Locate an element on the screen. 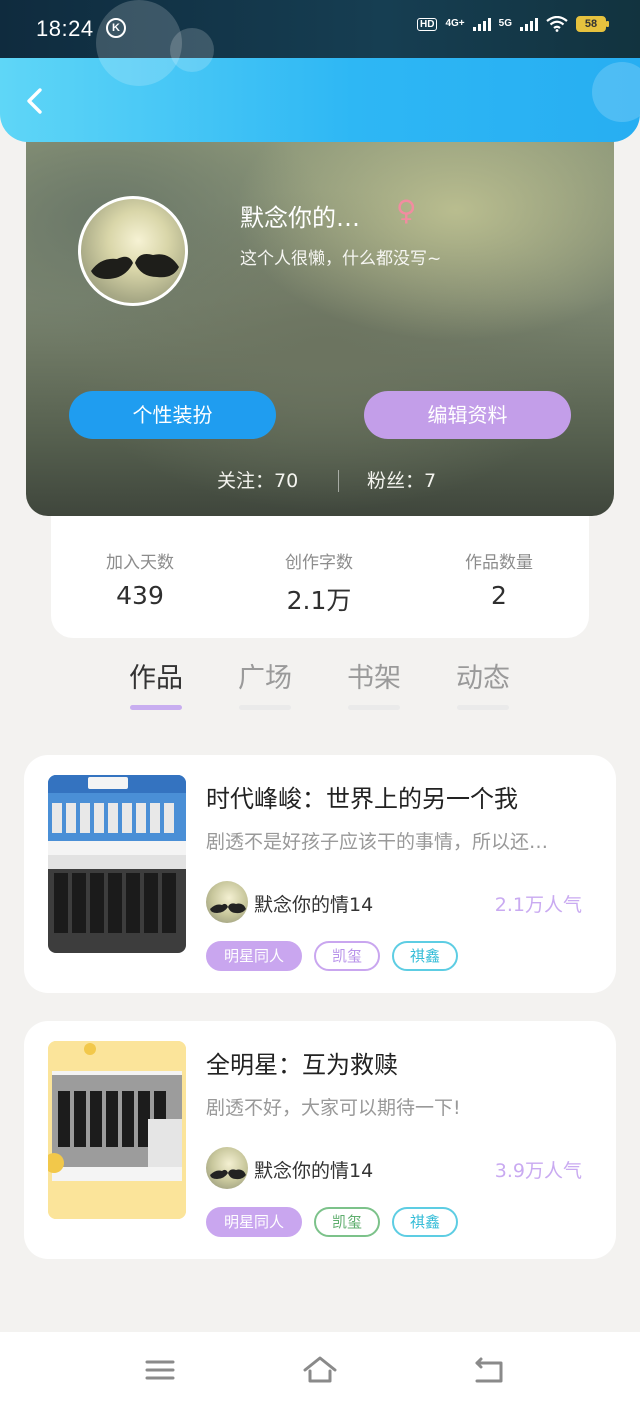 The image size is (640, 1408). net-4g-label: 4G+ is located at coordinates (455, 23).